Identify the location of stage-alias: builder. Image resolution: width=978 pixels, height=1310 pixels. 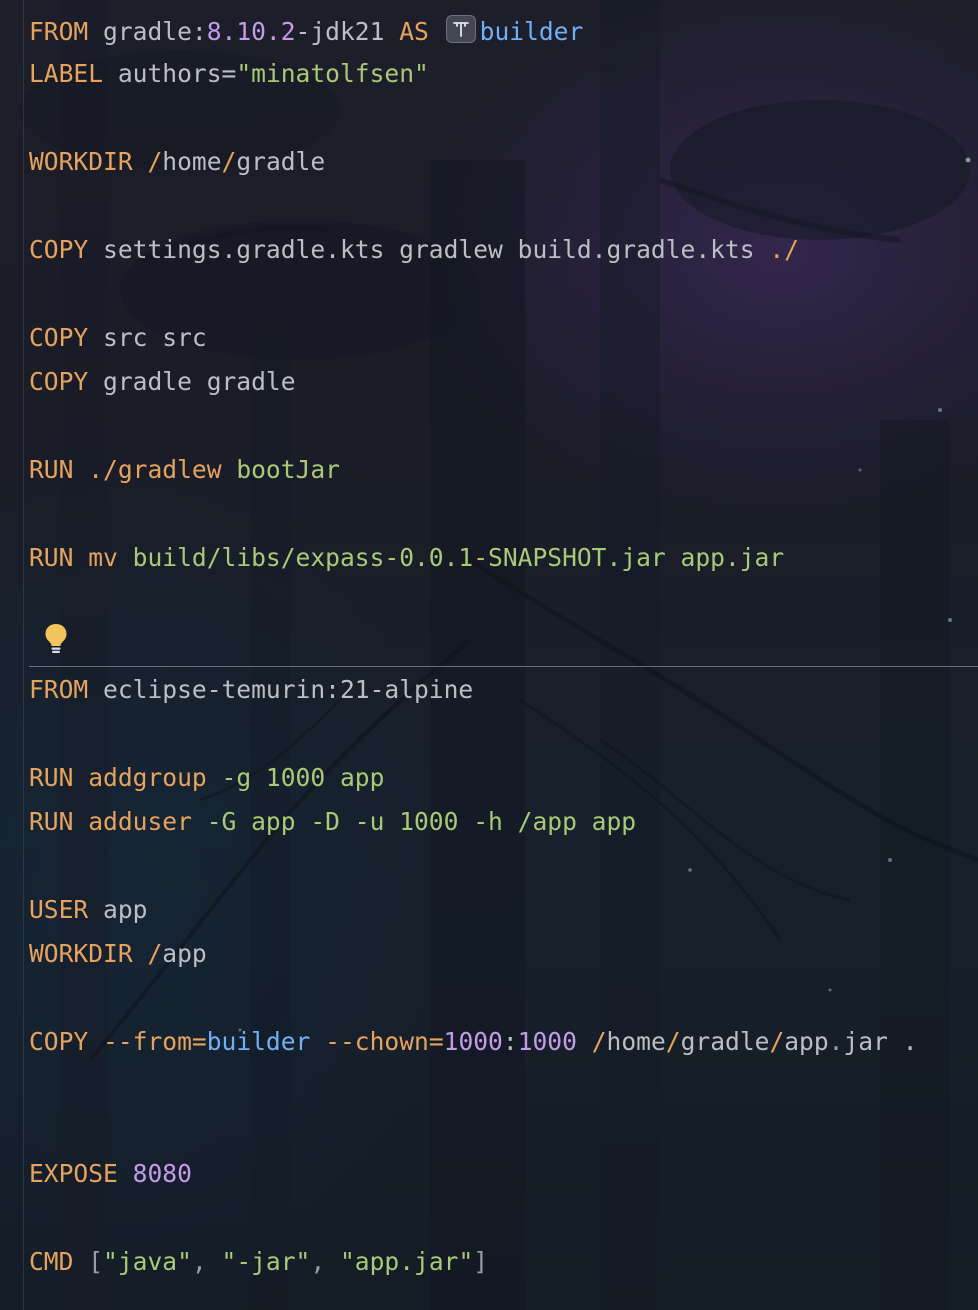
(531, 31).